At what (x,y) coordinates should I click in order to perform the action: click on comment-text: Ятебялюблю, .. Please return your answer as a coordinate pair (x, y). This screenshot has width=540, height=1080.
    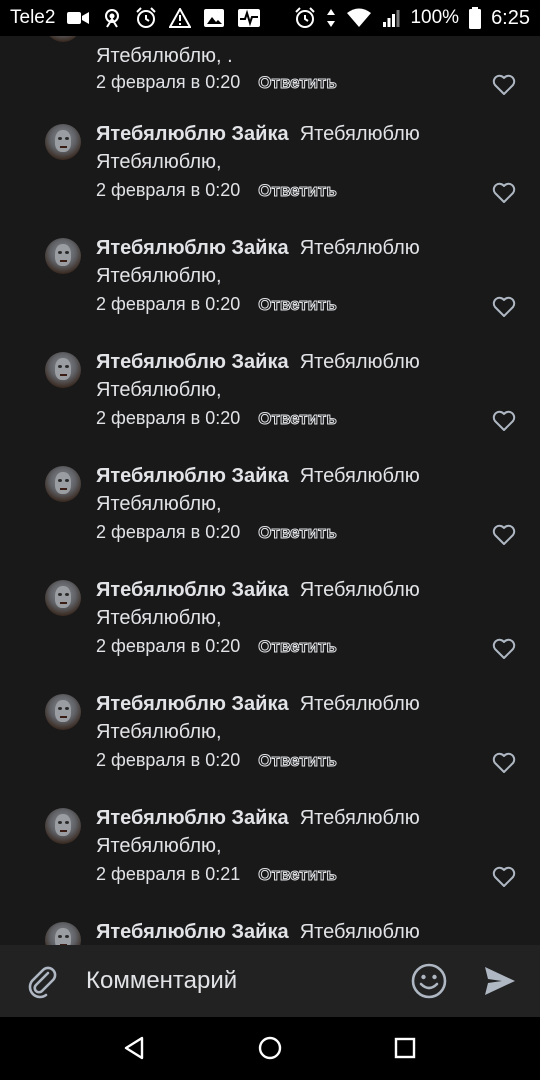
    Looking at the image, I should click on (164, 56).